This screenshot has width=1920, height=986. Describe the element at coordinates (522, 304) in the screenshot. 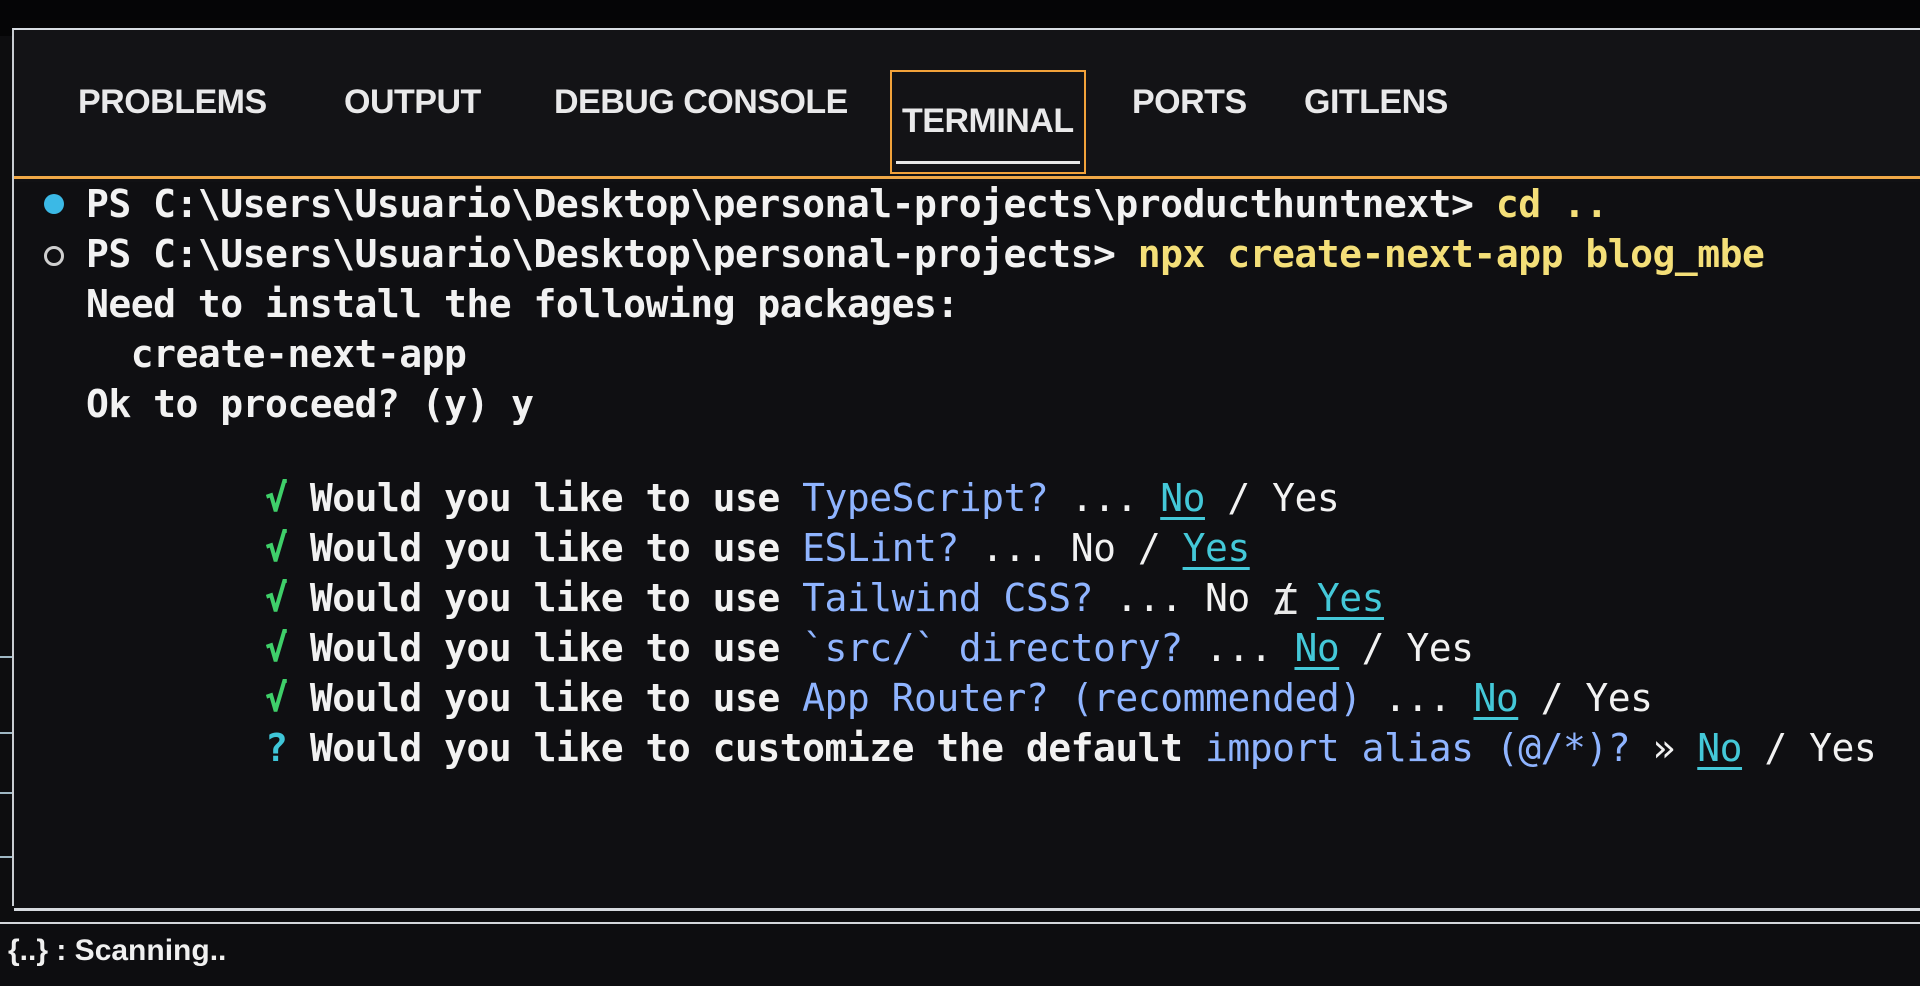

I see `terminal-line: Need to install the following packages:` at that location.